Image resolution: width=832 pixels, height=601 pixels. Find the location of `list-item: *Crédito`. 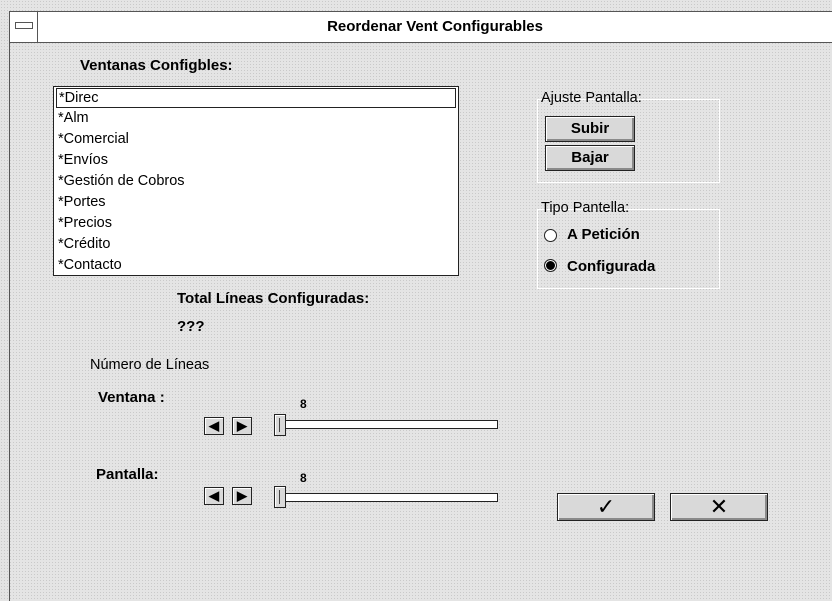

list-item: *Crédito is located at coordinates (84, 244).